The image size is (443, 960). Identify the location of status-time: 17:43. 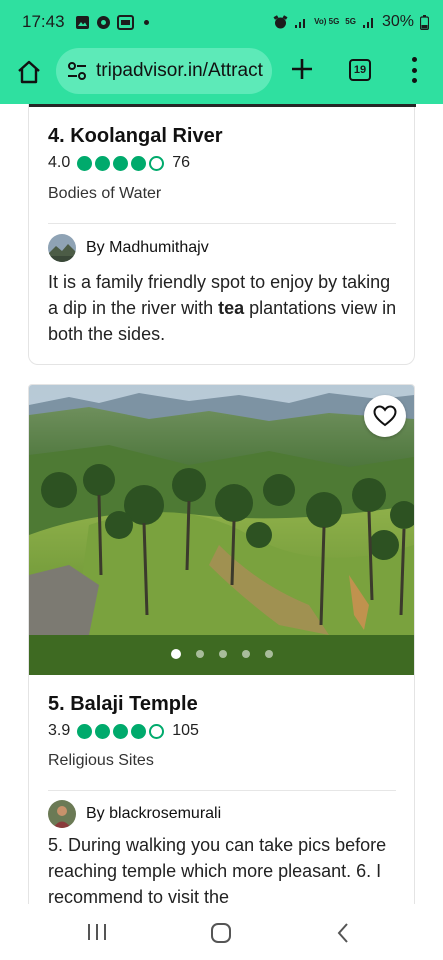
(43, 21).